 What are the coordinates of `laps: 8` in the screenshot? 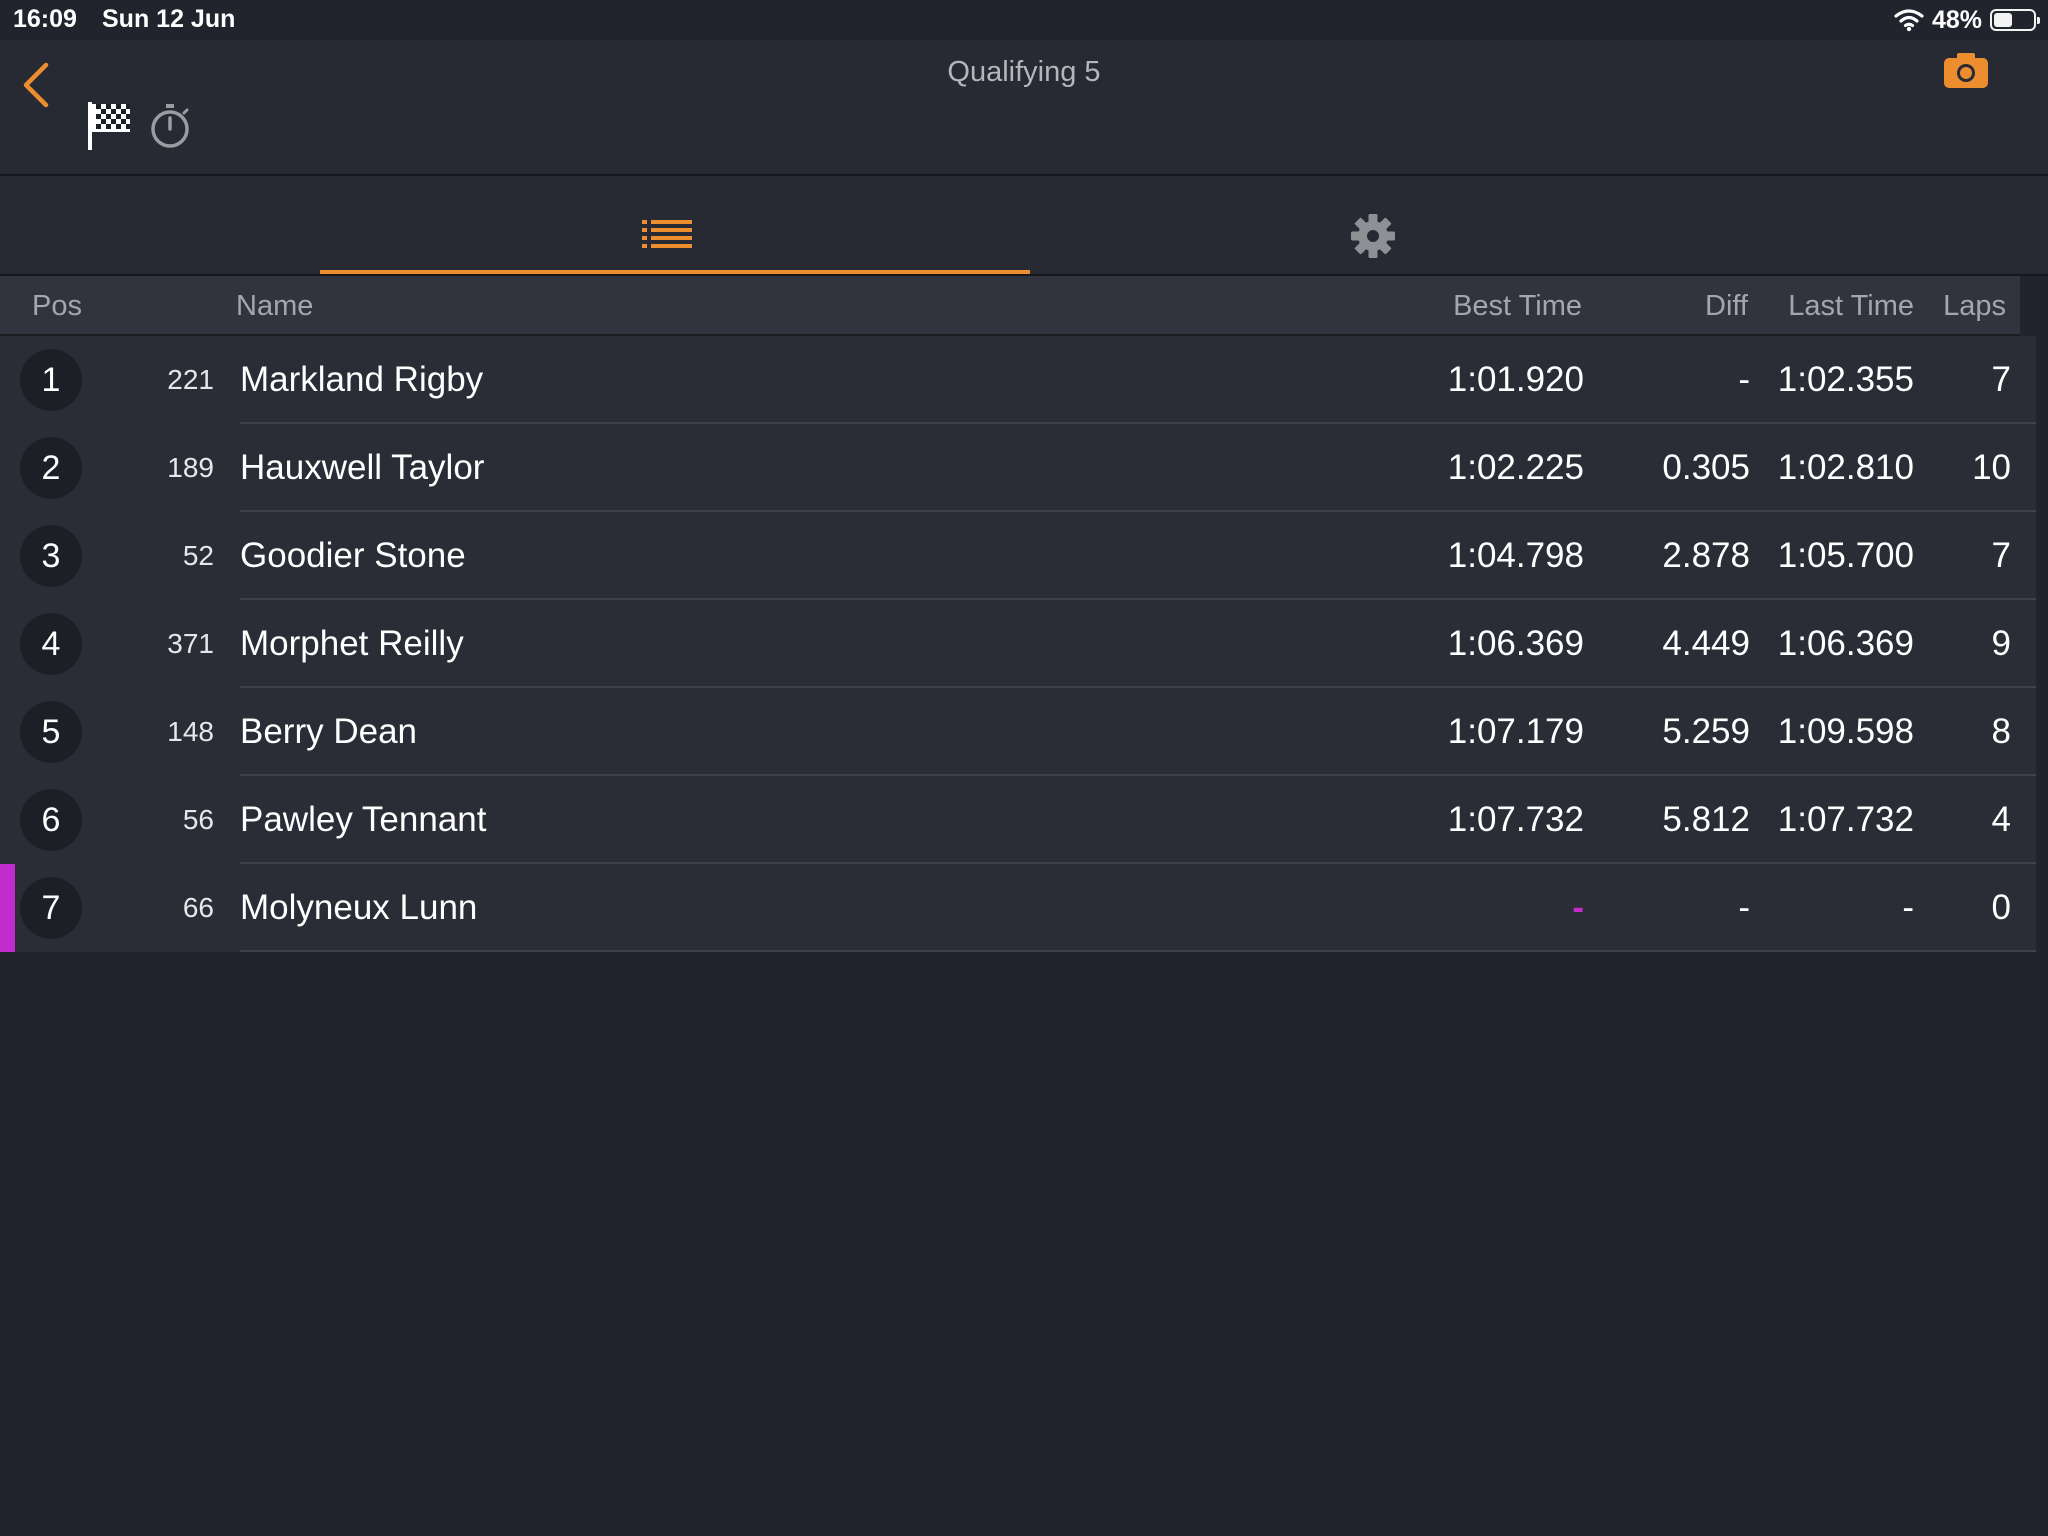 It's located at (2001, 731).